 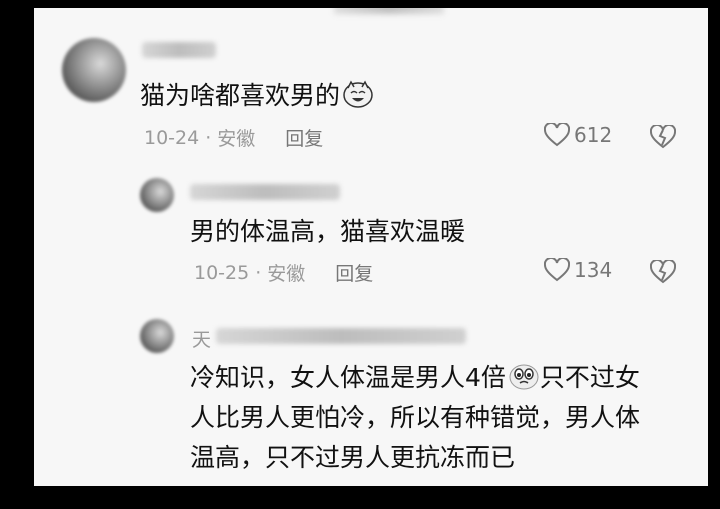 What do you see at coordinates (593, 270) in the screenshot?
I see `like-count: 134` at bounding box center [593, 270].